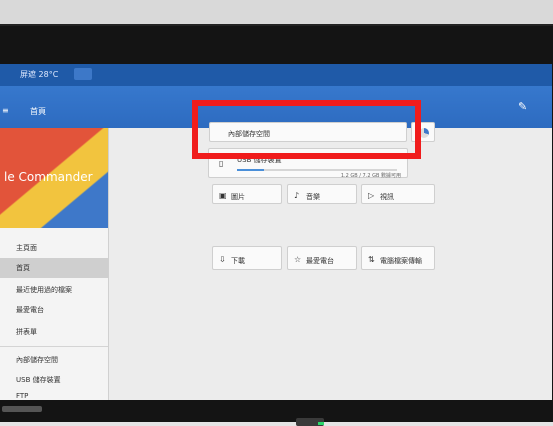 This screenshot has width=553, height=426. What do you see at coordinates (38, 111) in the screenshot?
I see `page-title: 首頁` at bounding box center [38, 111].